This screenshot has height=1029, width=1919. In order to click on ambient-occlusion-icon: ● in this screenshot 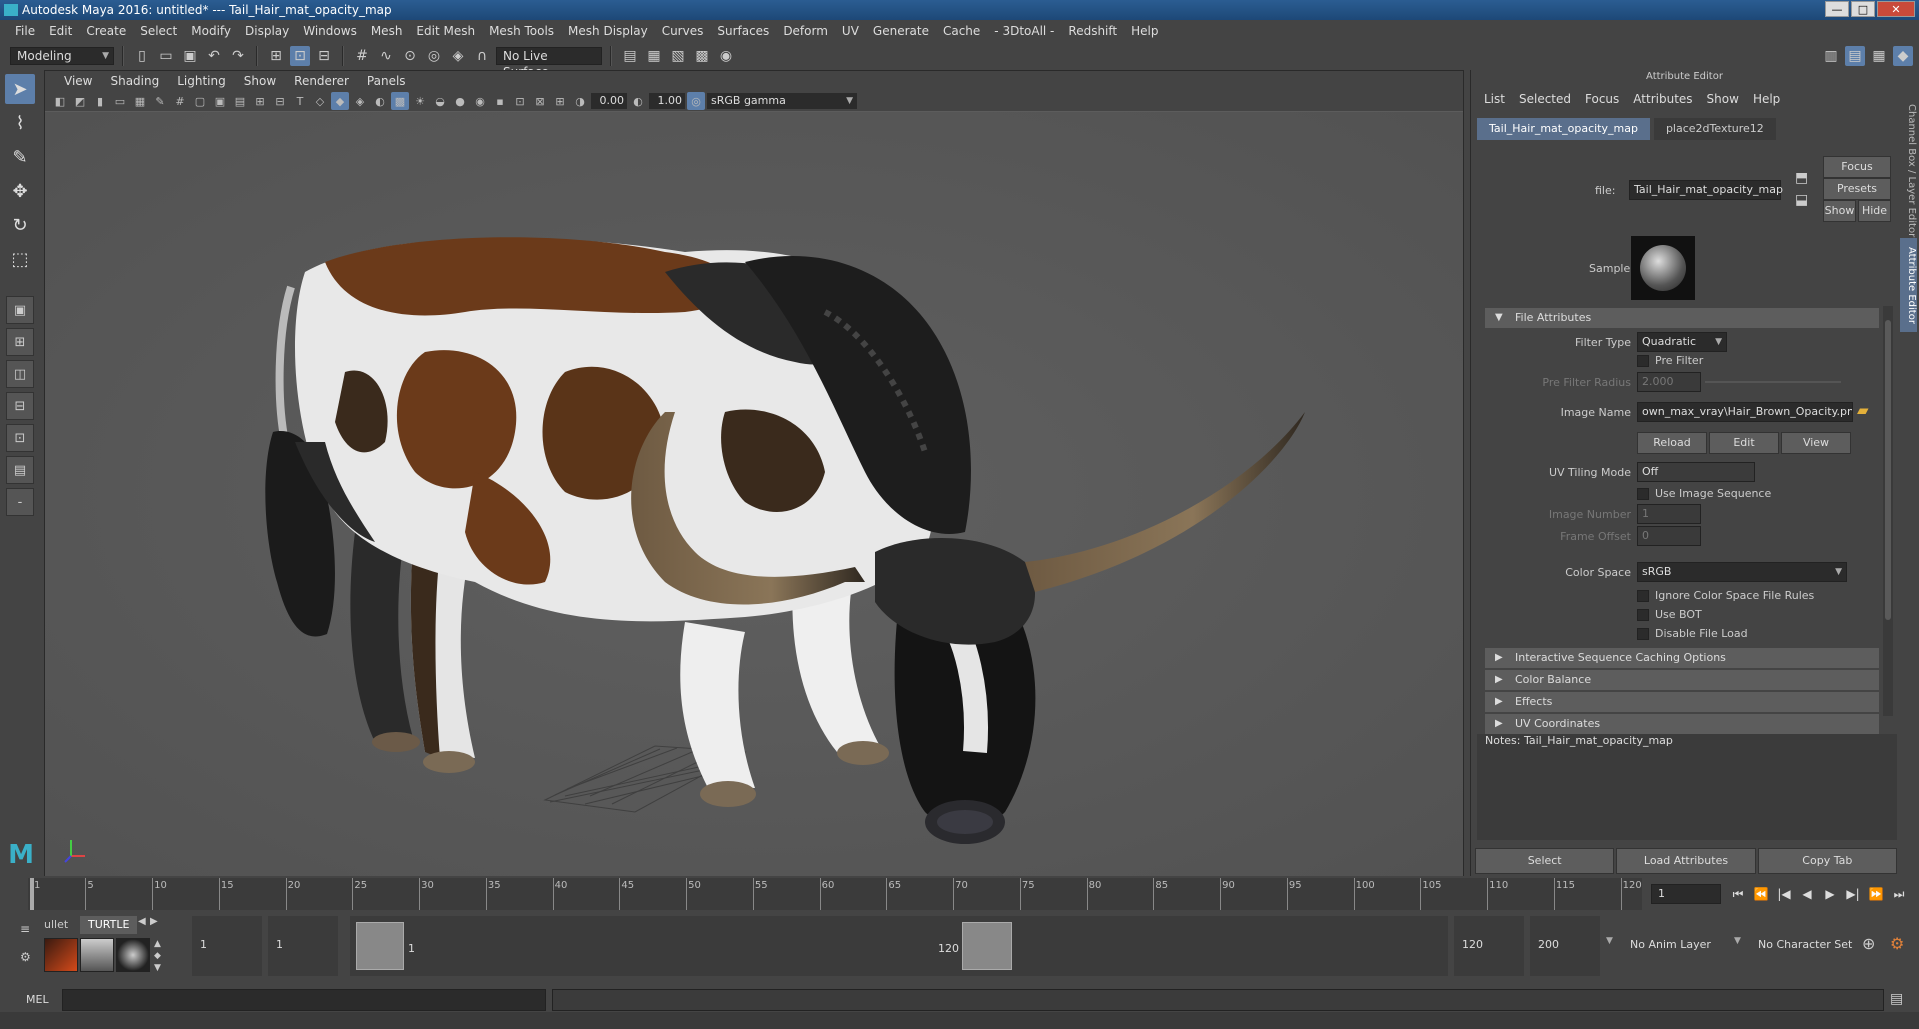, I will do `click(460, 101)`.